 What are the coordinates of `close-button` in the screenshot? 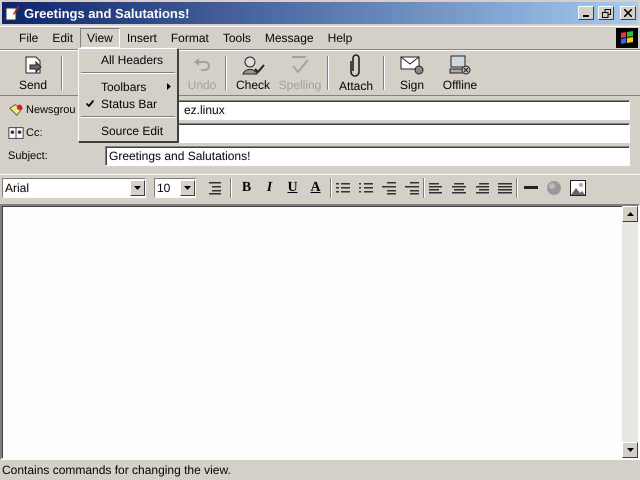 It's located at (628, 13).